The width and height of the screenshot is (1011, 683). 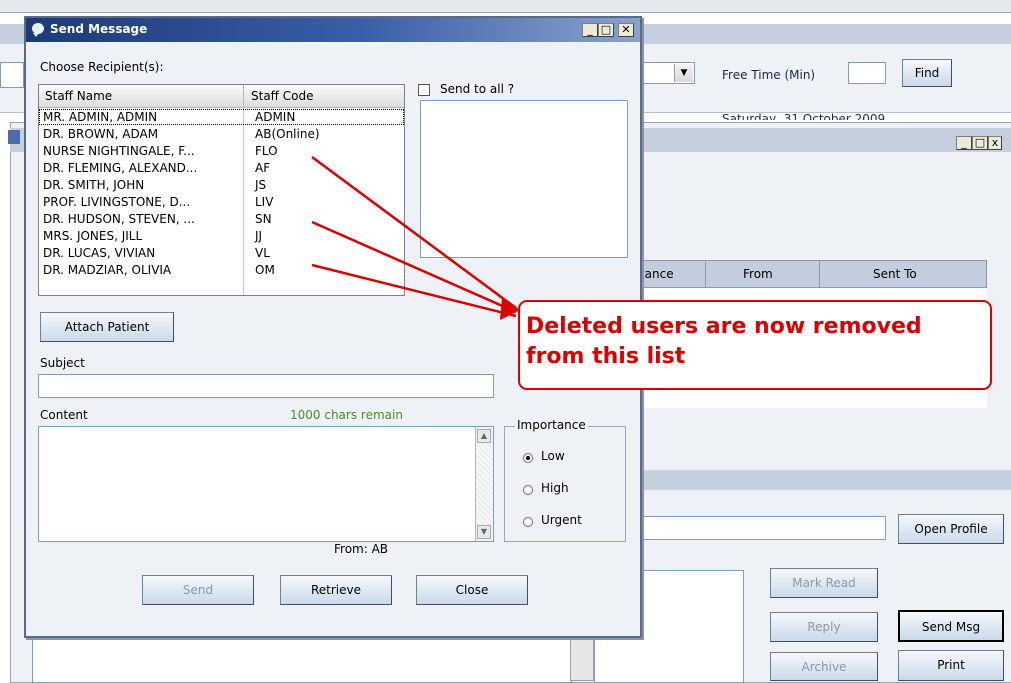 I want to click on annotation-arrow-head, so click(x=510, y=309).